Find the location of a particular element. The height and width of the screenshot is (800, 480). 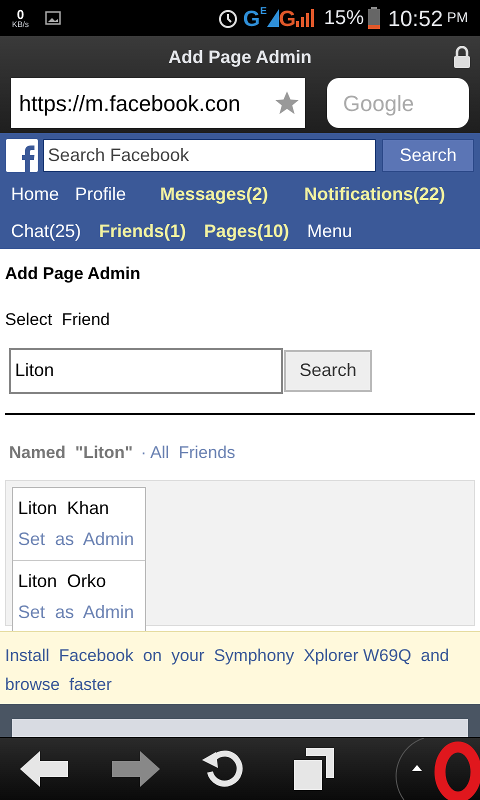

page-title: Add Page Admin is located at coordinates (240, 57).